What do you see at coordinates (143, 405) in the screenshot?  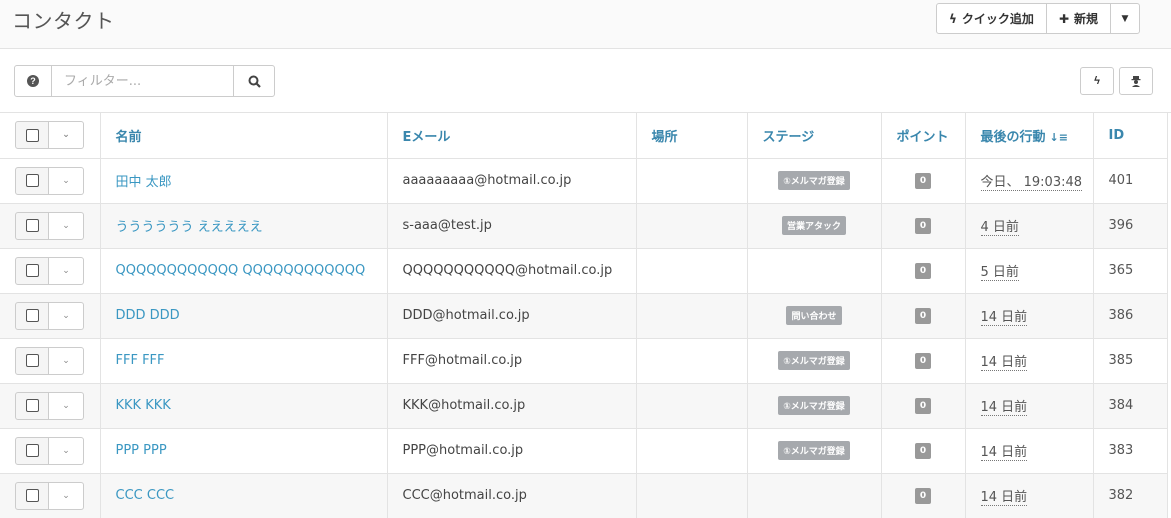 I see `contact-name-link: KKK KKK` at bounding box center [143, 405].